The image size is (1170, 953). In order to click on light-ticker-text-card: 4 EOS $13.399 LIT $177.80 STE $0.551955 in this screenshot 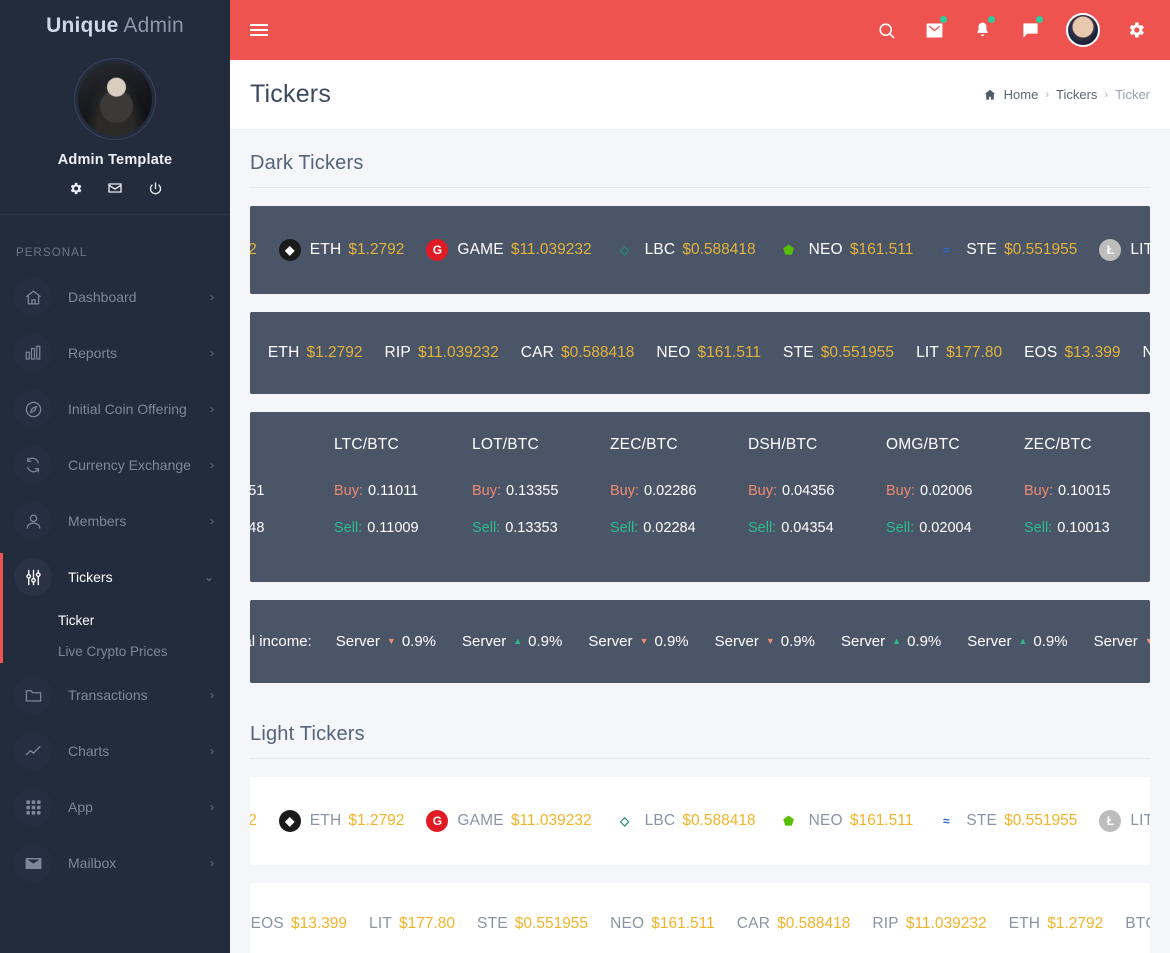, I will do `click(700, 918)`.